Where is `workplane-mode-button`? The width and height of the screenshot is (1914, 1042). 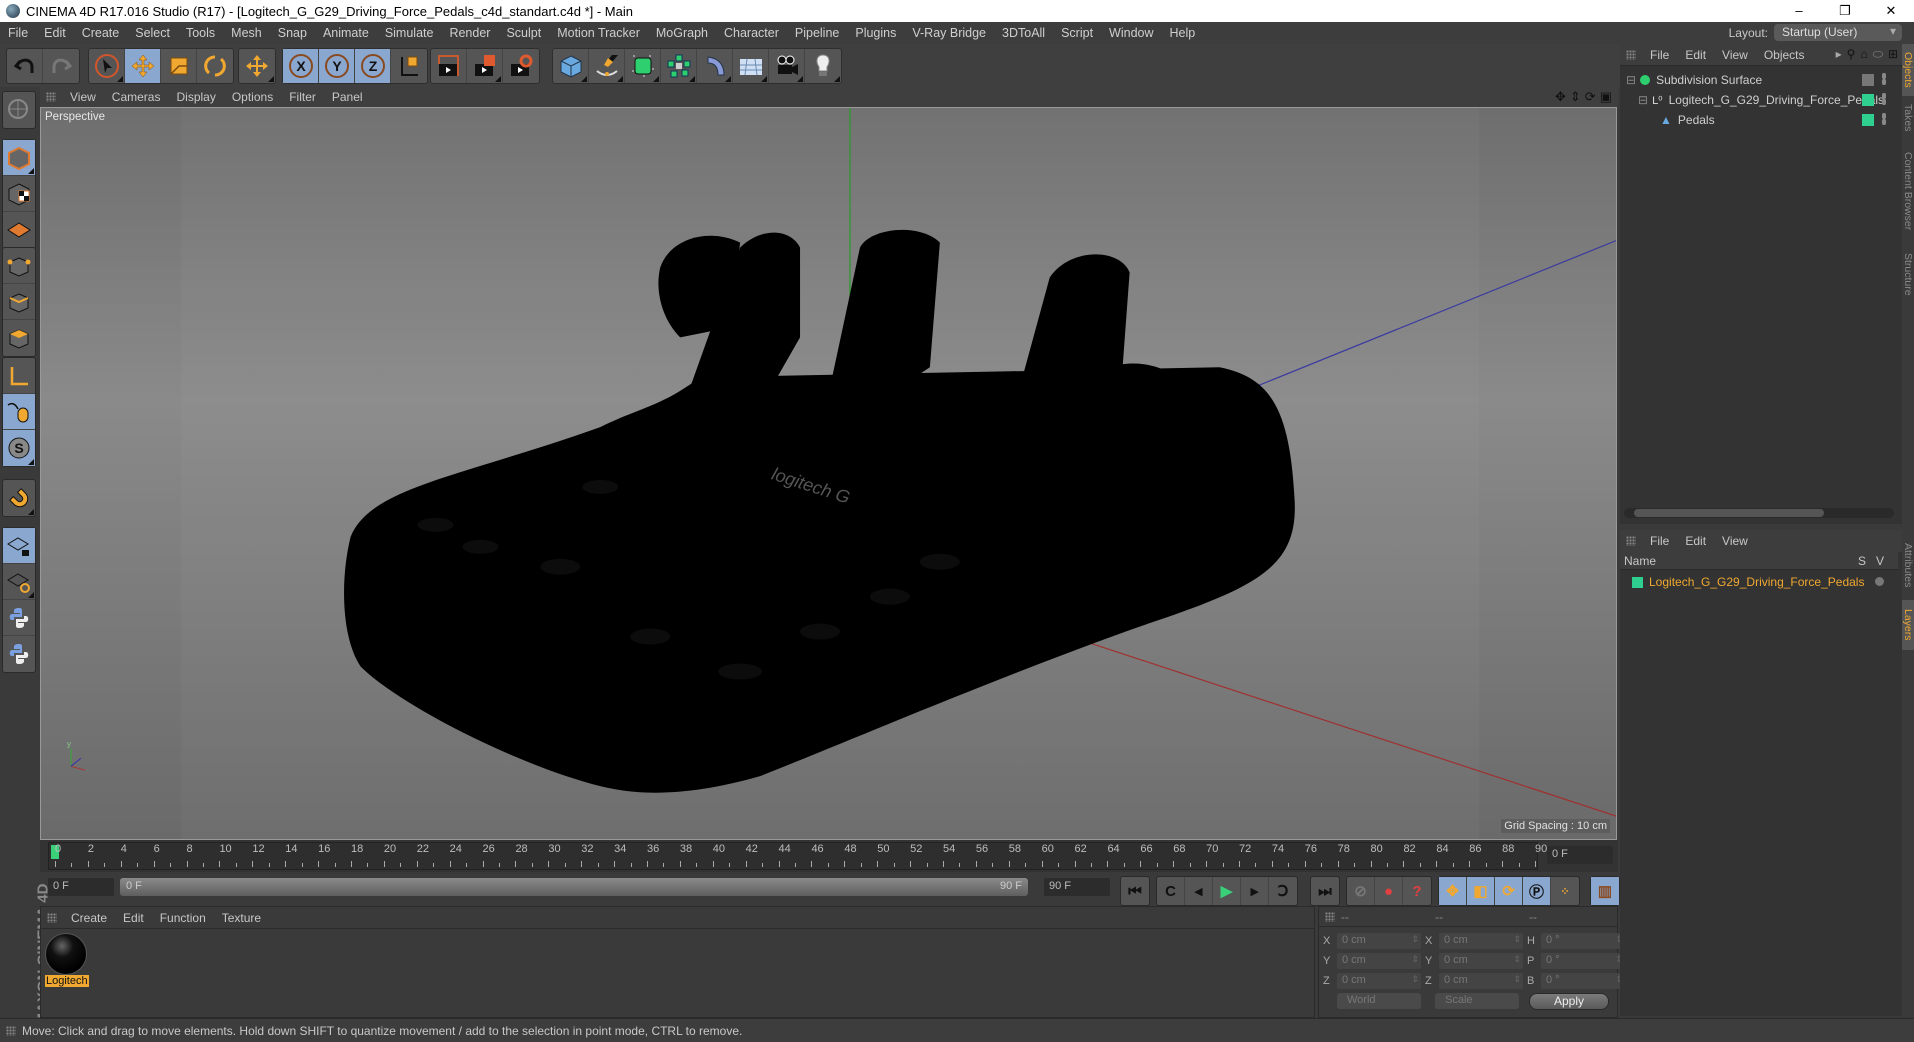 workplane-mode-button is located at coordinates (19, 230).